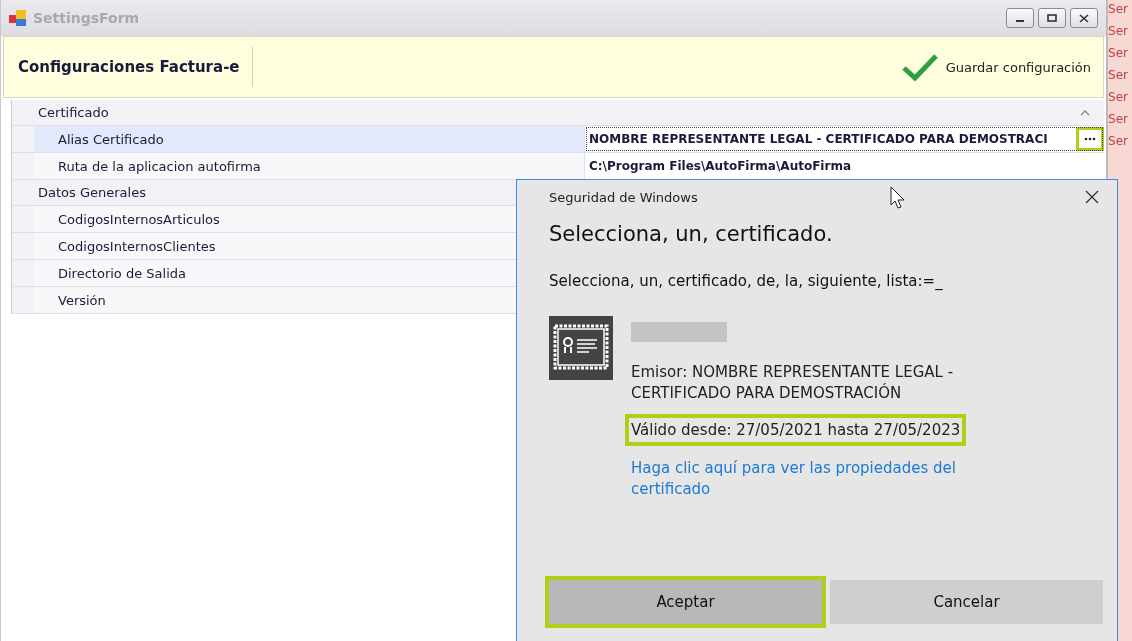  What do you see at coordinates (86, 18) in the screenshot?
I see `window-title: SettingsForm` at bounding box center [86, 18].